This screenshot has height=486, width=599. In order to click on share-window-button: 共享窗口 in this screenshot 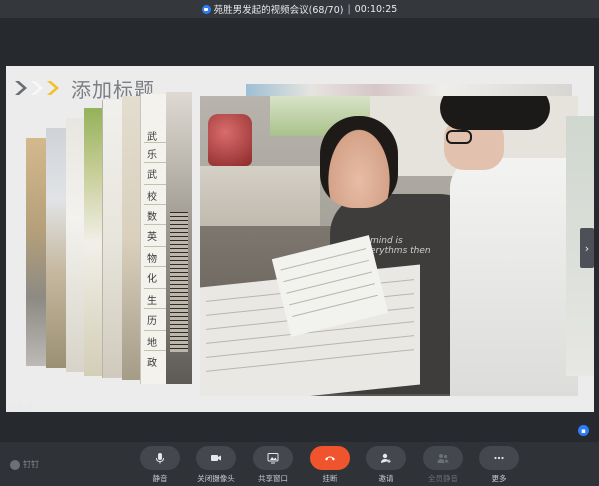, I will do `click(273, 465)`.